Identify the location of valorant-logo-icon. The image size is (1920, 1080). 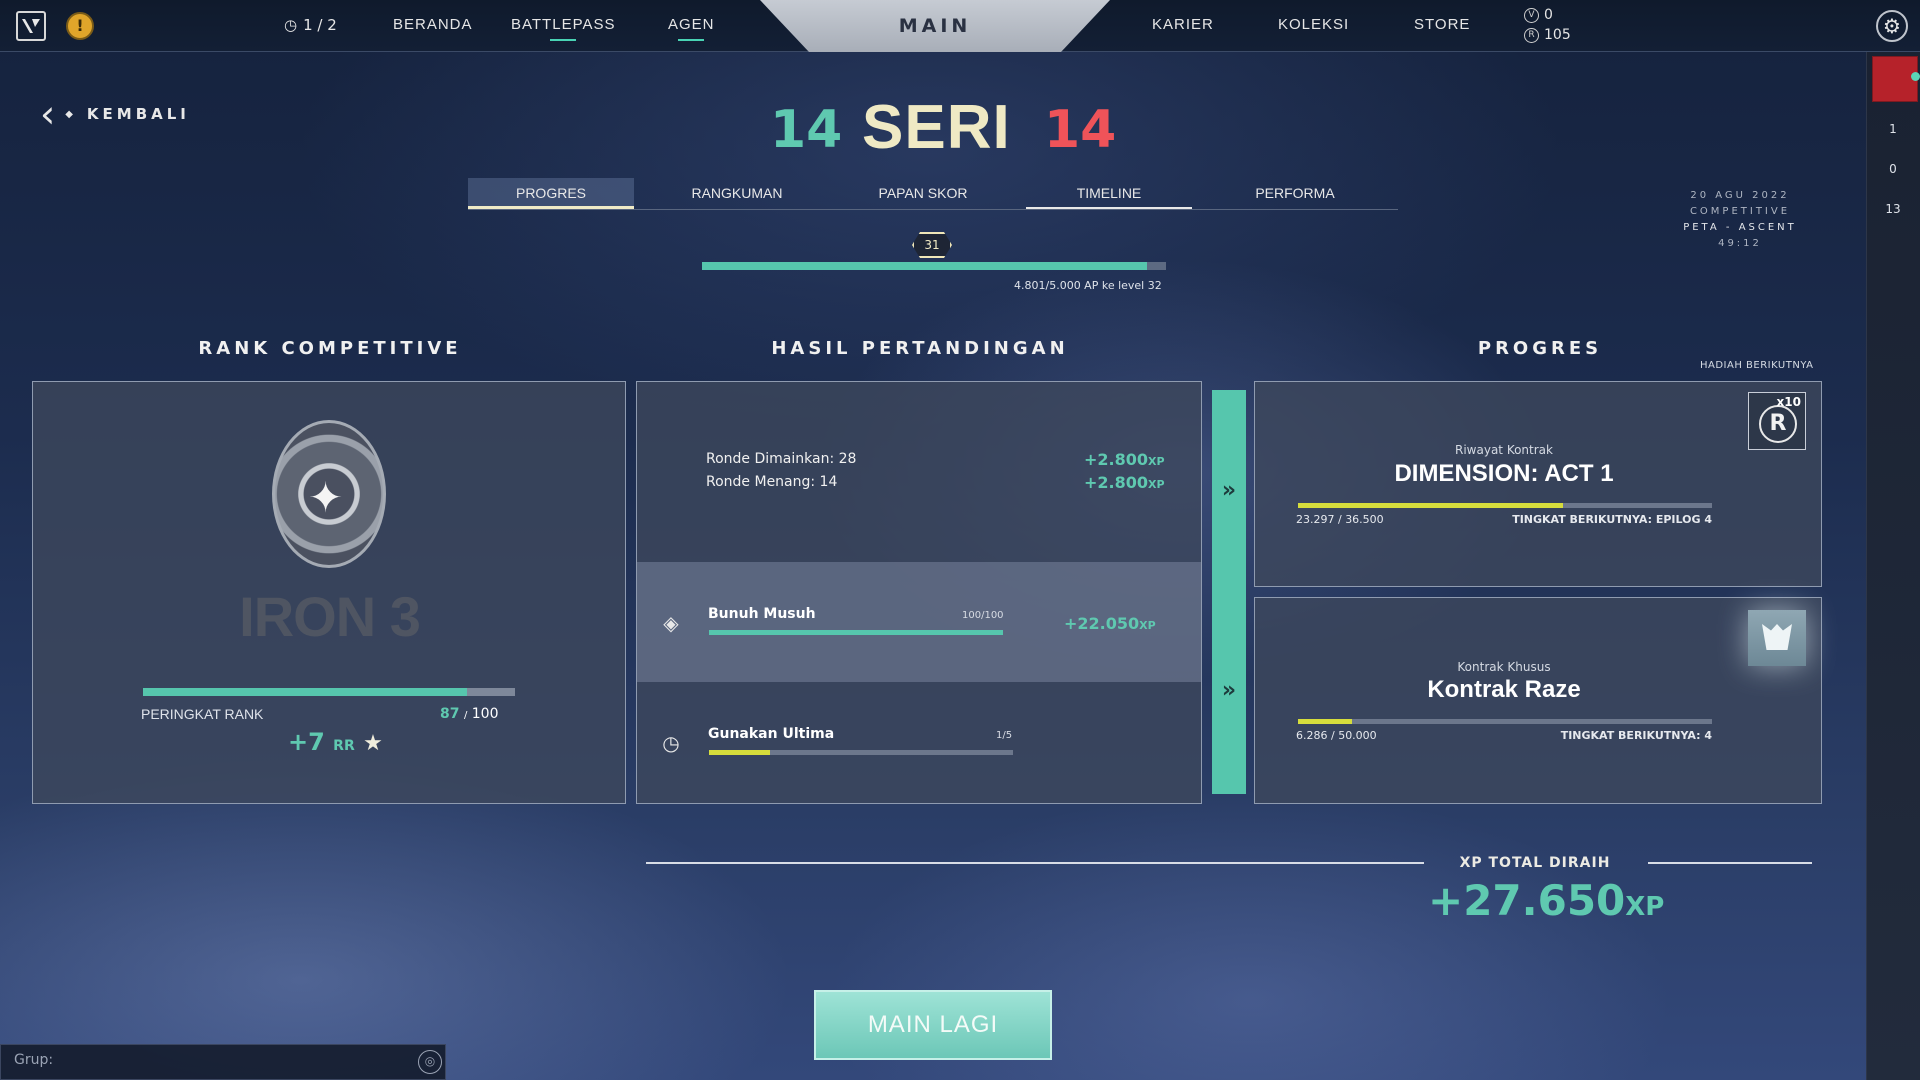
(31, 26).